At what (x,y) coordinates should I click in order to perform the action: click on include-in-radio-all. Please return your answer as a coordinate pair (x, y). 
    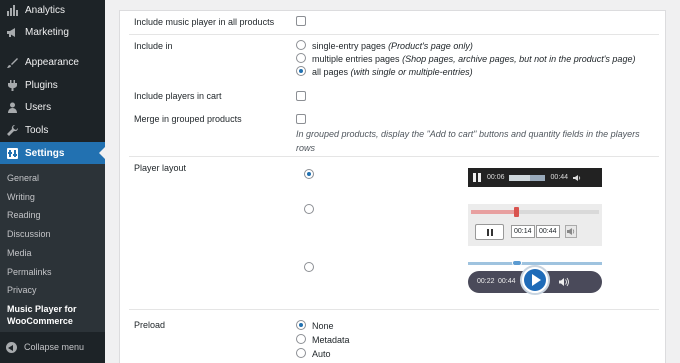
    Looking at the image, I should click on (301, 71).